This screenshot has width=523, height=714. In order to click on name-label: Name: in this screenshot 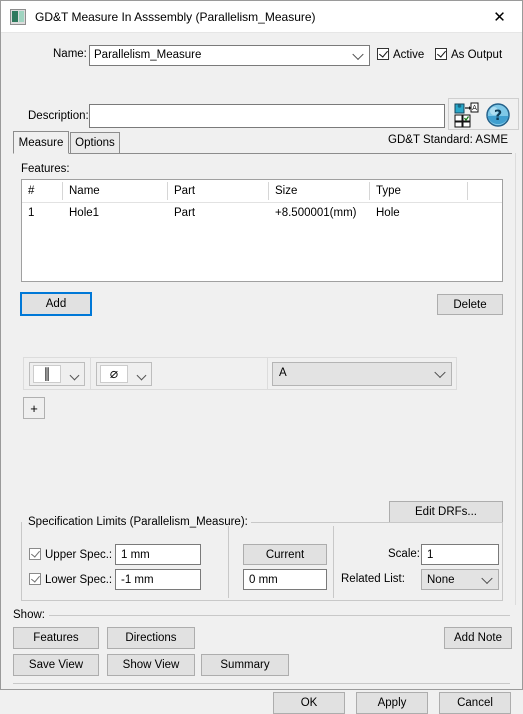, I will do `click(70, 54)`.